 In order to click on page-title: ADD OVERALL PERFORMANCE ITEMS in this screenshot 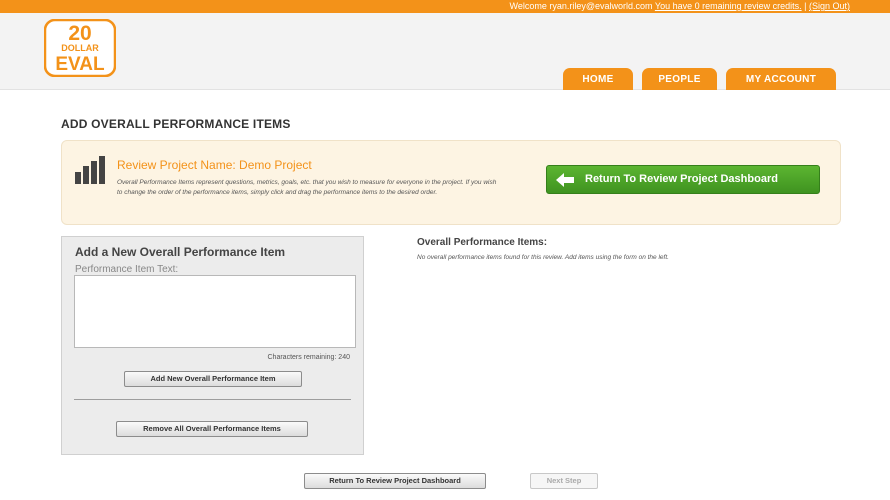, I will do `click(176, 124)`.